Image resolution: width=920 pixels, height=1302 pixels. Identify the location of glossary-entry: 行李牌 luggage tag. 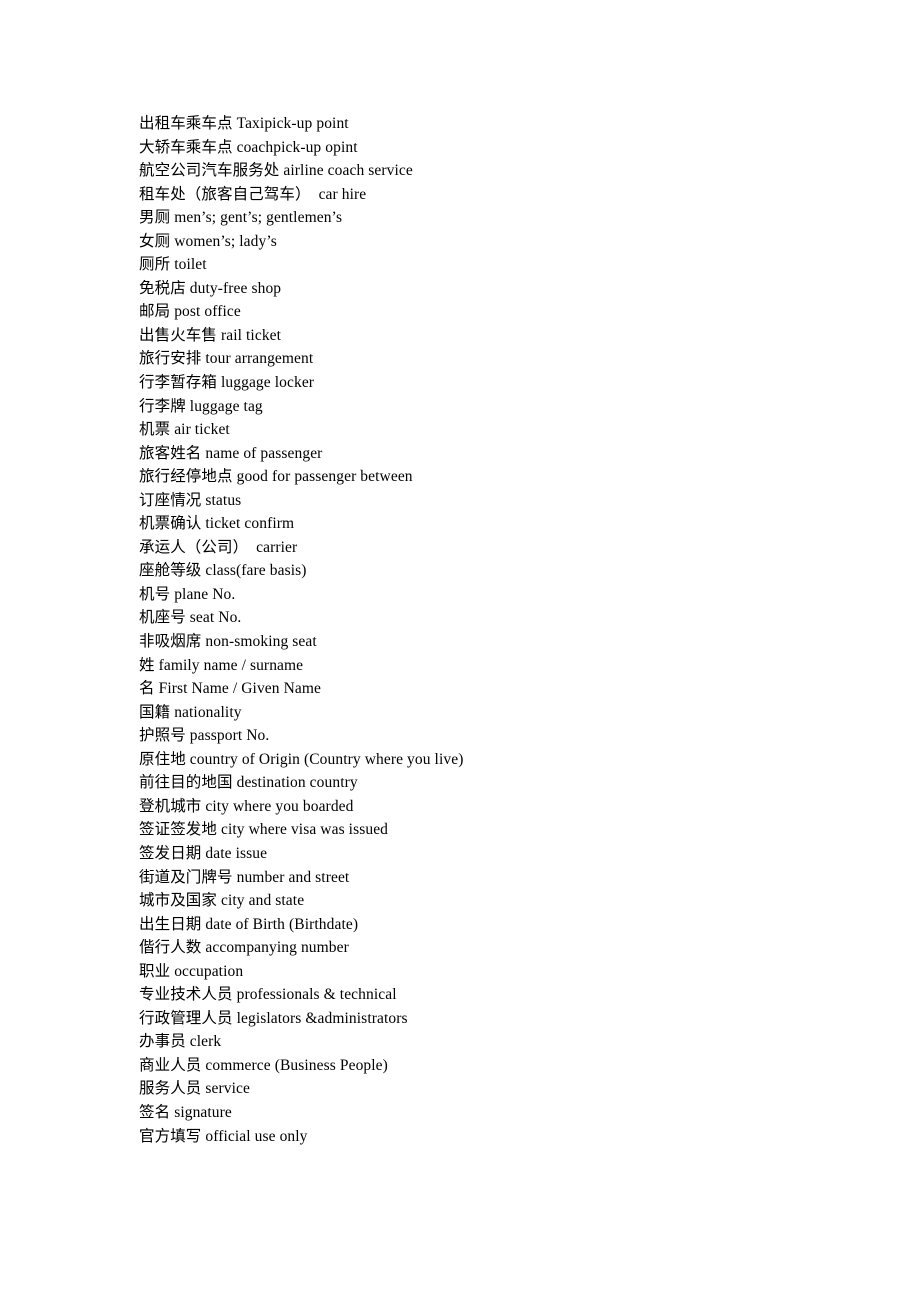
(489, 407).